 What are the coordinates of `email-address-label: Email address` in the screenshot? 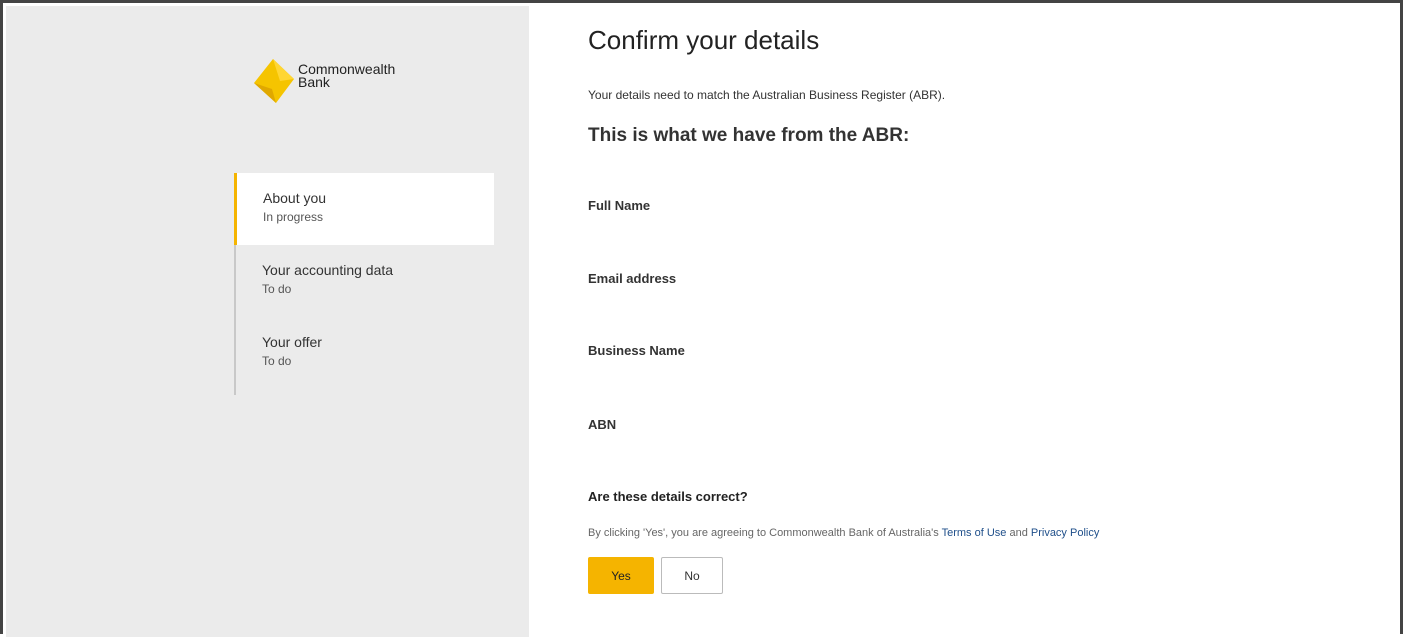 It's located at (632, 278).